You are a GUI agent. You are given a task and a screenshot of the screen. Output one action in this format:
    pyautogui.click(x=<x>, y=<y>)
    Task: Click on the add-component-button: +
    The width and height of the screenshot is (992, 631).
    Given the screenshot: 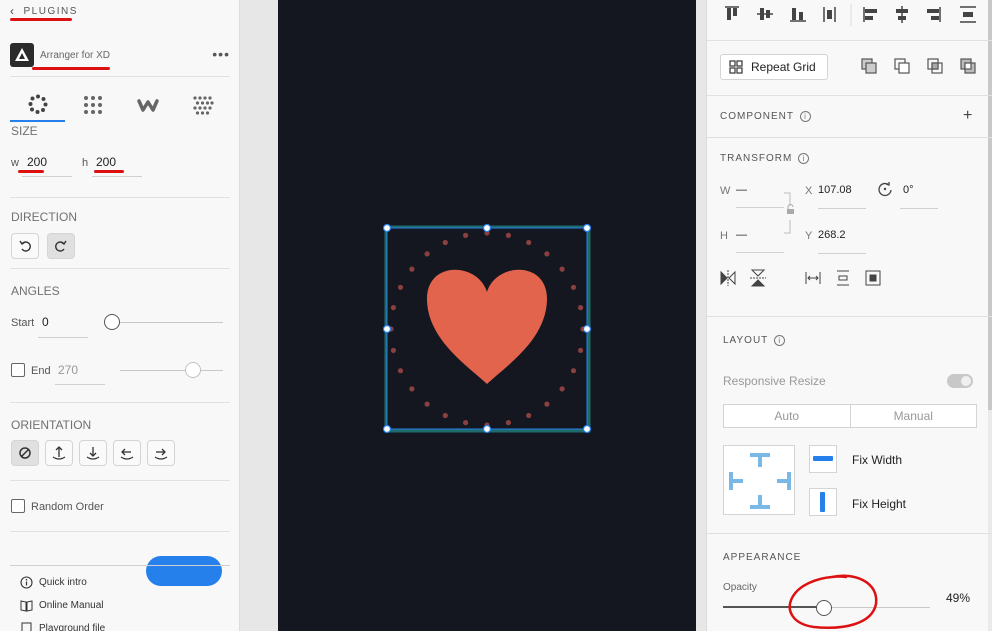 What is the action you would take?
    pyautogui.click(x=967, y=116)
    